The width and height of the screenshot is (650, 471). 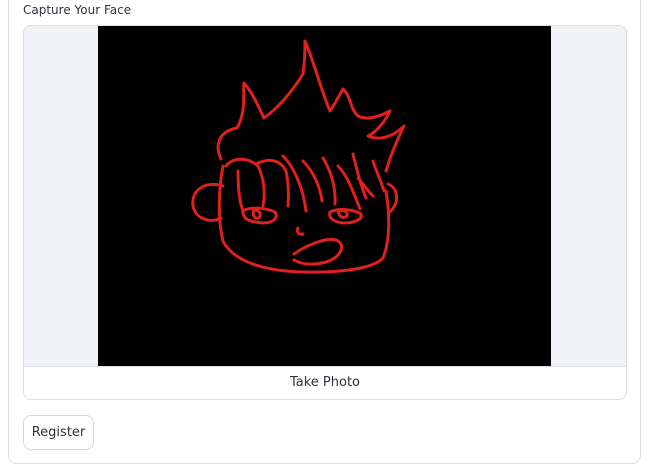 What do you see at coordinates (325, 382) in the screenshot?
I see `take-photo-button: Take Photo` at bounding box center [325, 382].